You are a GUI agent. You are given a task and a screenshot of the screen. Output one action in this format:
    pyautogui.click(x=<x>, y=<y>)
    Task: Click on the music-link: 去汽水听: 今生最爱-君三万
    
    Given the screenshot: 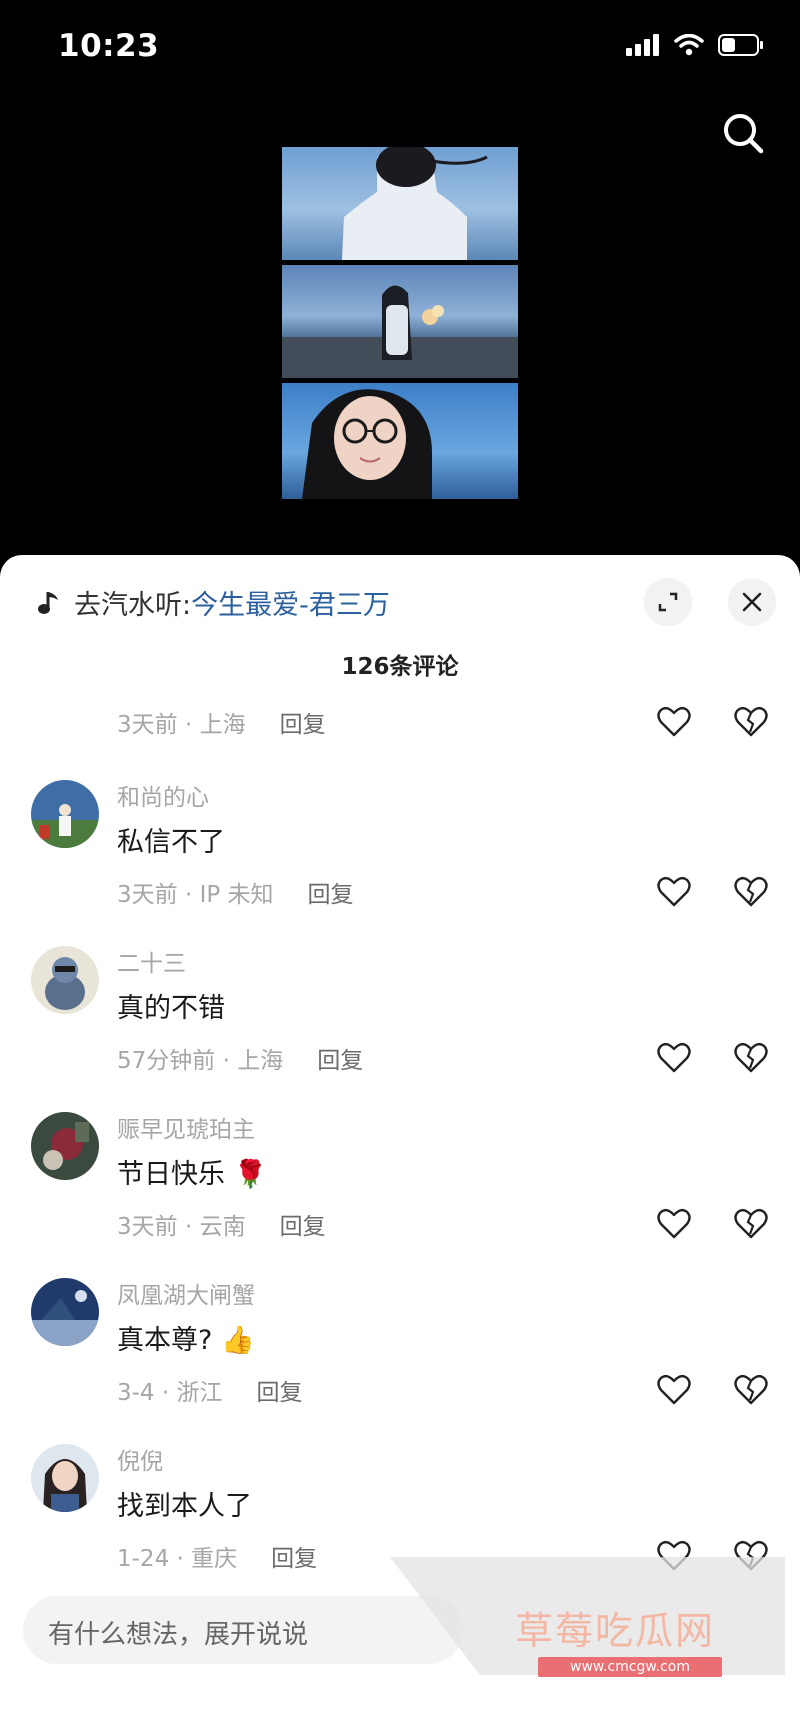 What is the action you would take?
    pyautogui.click(x=213, y=602)
    